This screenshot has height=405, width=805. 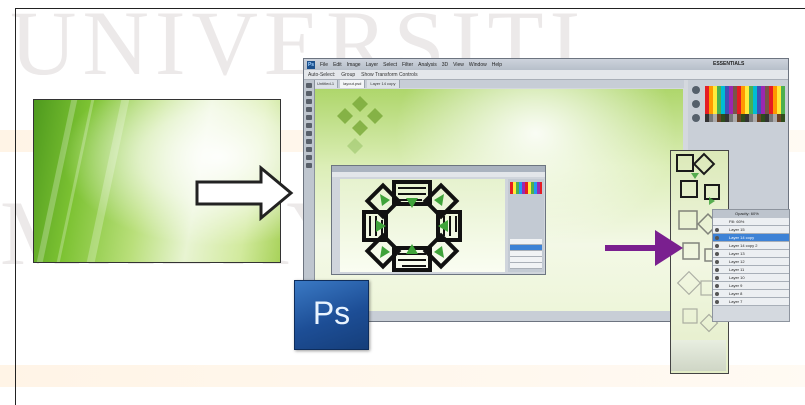 What do you see at coordinates (737, 229) in the screenshot?
I see `layer-name: Layer 15` at bounding box center [737, 229].